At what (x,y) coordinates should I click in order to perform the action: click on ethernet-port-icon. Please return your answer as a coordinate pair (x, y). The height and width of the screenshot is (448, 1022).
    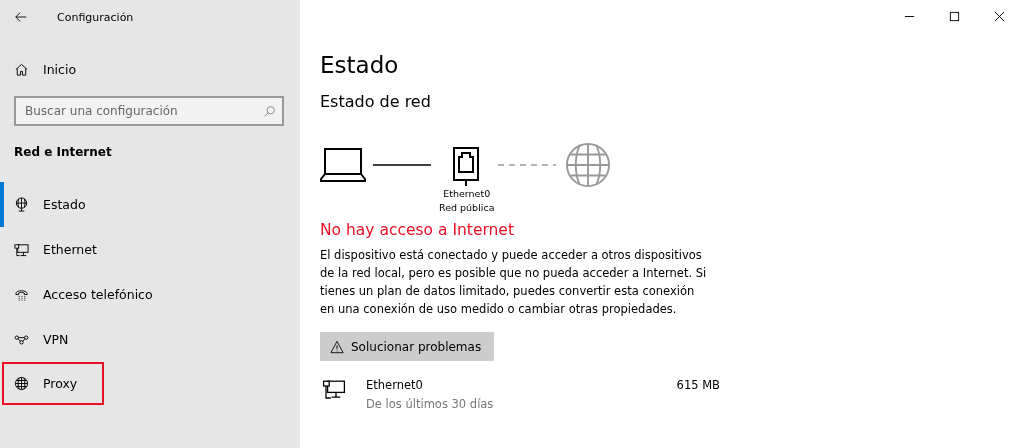
    Looking at the image, I should click on (466, 167).